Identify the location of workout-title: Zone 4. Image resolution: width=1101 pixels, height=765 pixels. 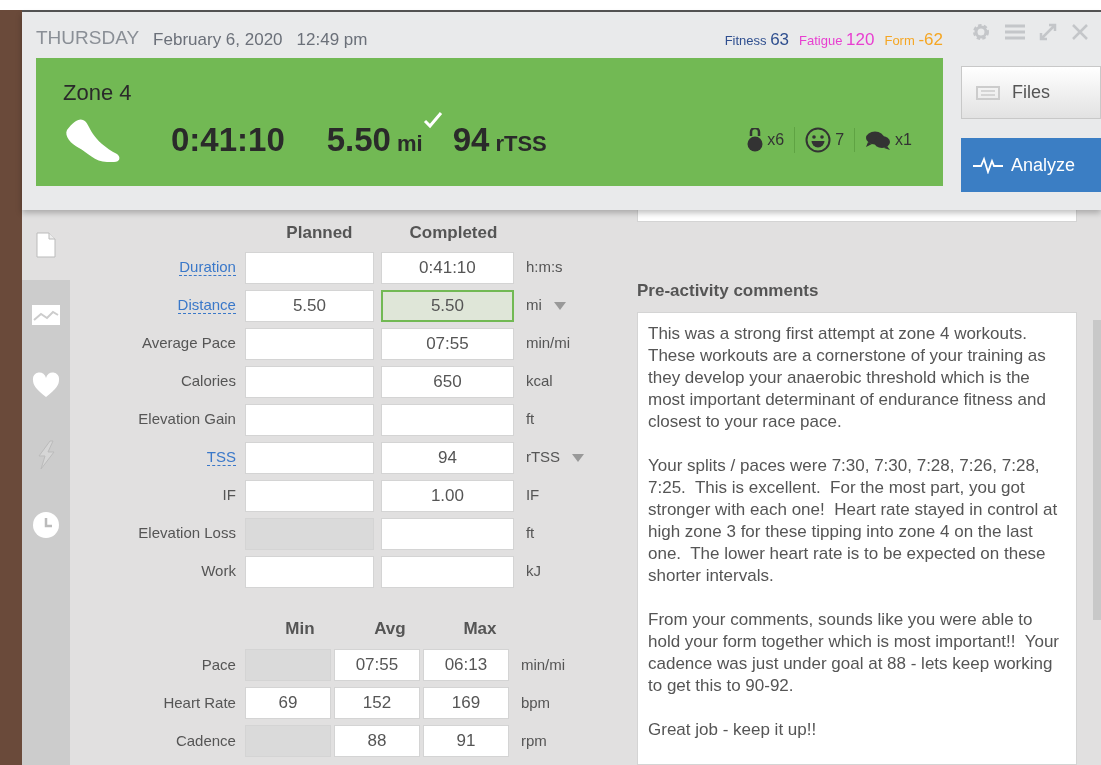
(98, 93).